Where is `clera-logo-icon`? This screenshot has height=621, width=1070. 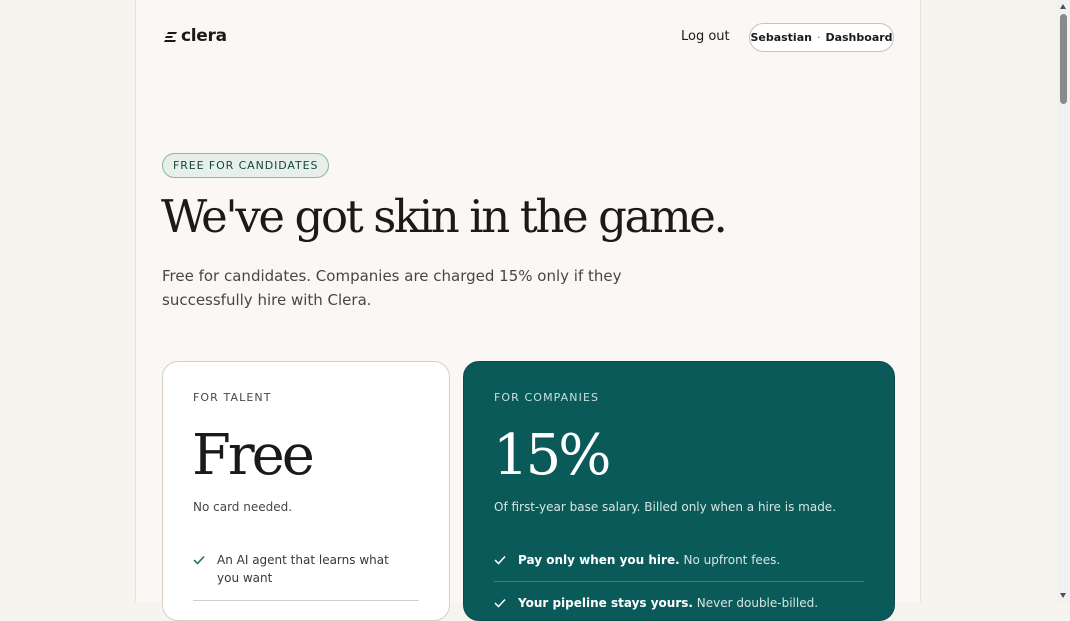
clera-logo-icon is located at coordinates (170, 36).